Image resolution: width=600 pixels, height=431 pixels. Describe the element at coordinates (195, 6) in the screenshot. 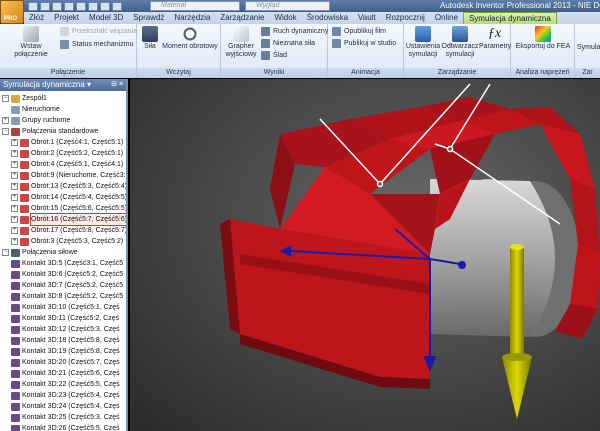

I see `material-dropdown: Materiał` at that location.